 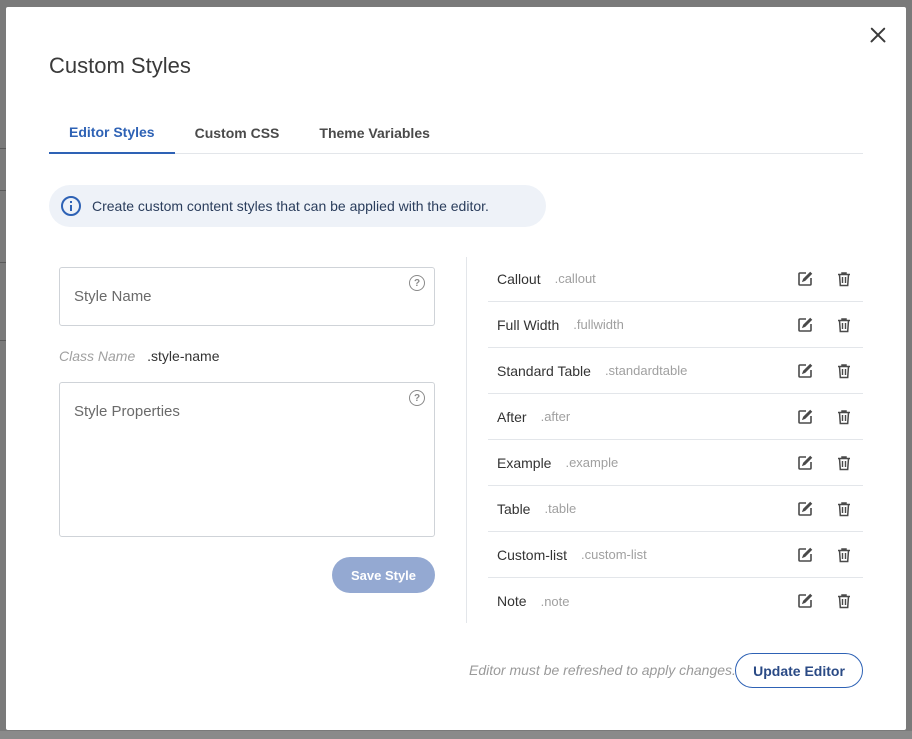 I want to click on style-class: .after, so click(x=555, y=416).